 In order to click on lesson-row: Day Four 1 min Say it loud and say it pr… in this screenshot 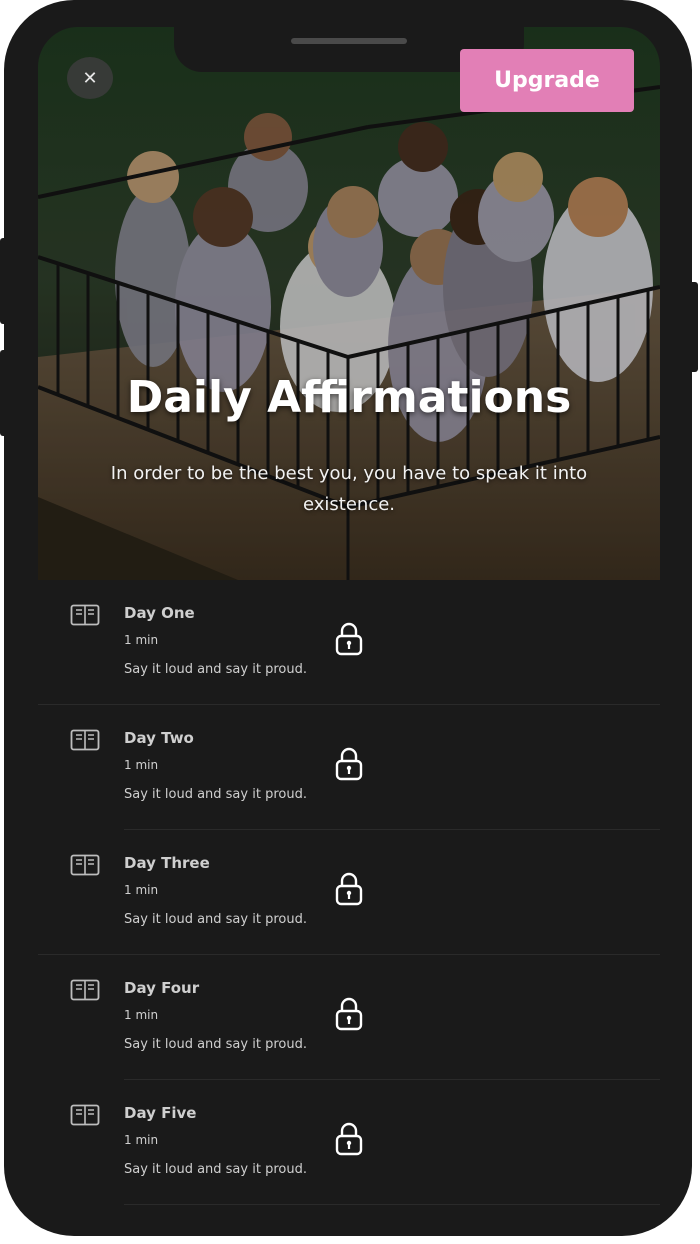, I will do `click(349, 1017)`.